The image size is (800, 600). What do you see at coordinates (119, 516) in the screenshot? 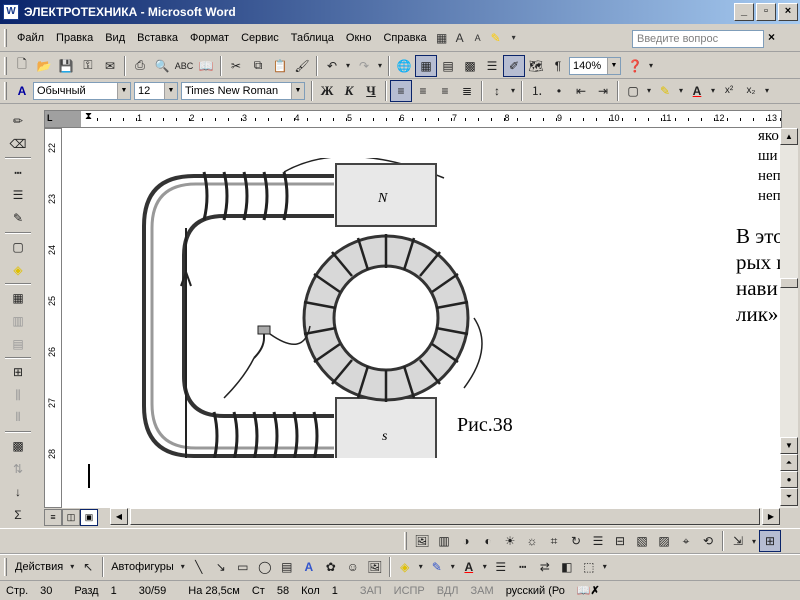
I see `scroll-left-icon: ◀` at bounding box center [119, 516].